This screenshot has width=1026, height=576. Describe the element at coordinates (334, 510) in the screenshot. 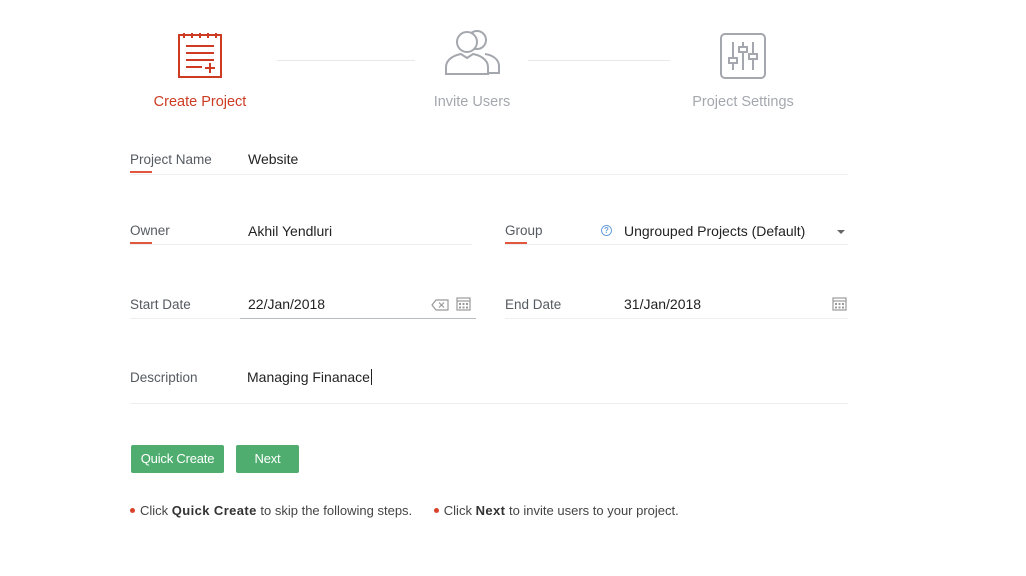

I see `hint-suffix: to skip the following steps.` at that location.